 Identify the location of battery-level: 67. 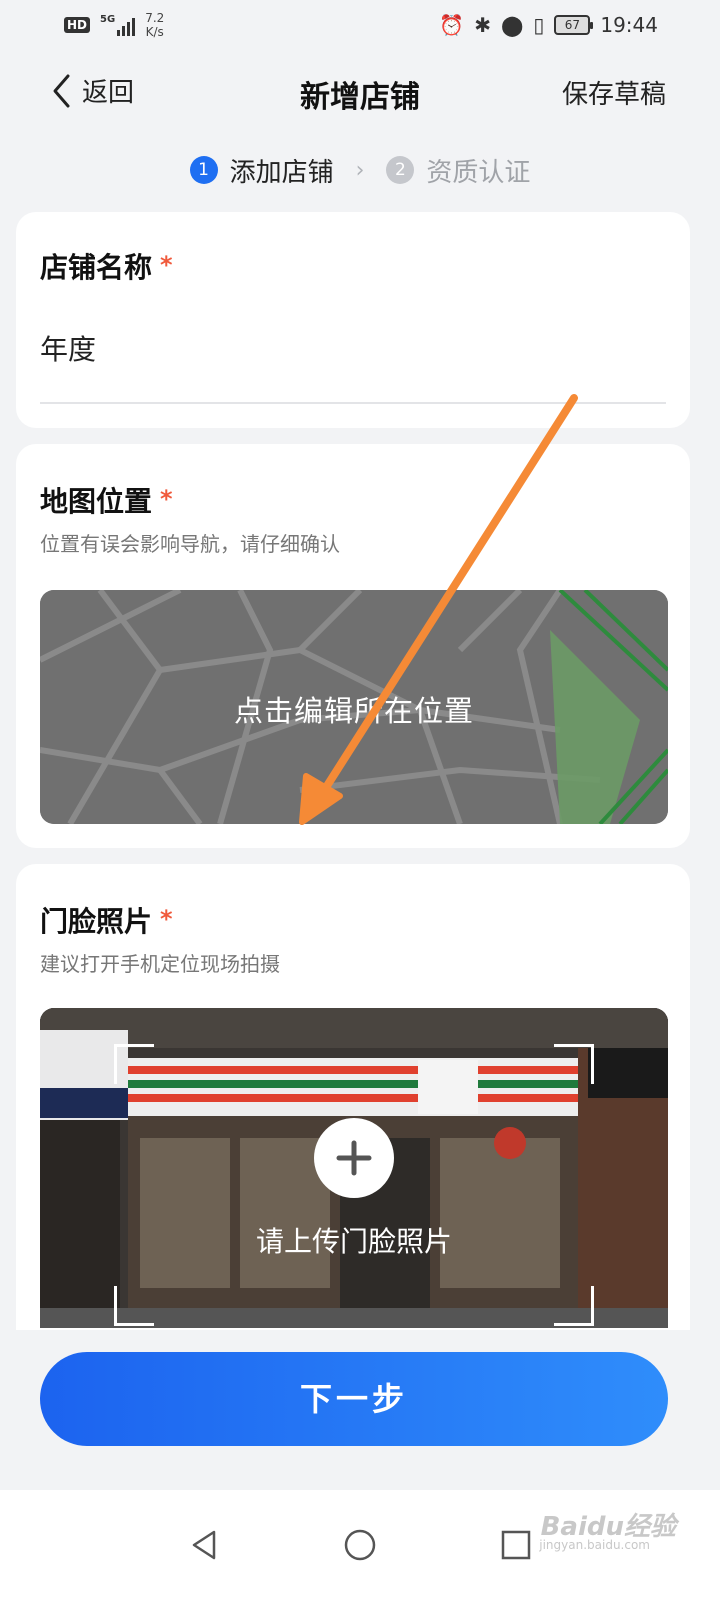
(572, 25).